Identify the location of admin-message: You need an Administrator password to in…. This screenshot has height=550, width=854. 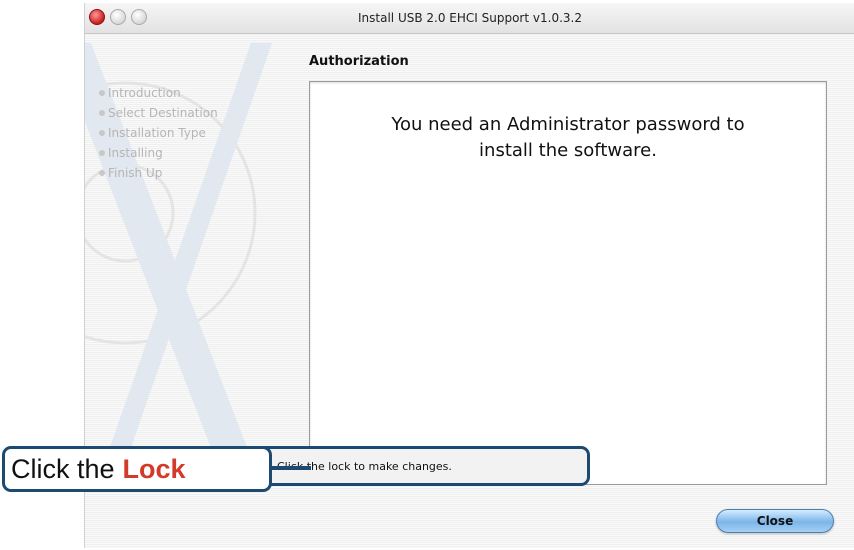
(568, 138).